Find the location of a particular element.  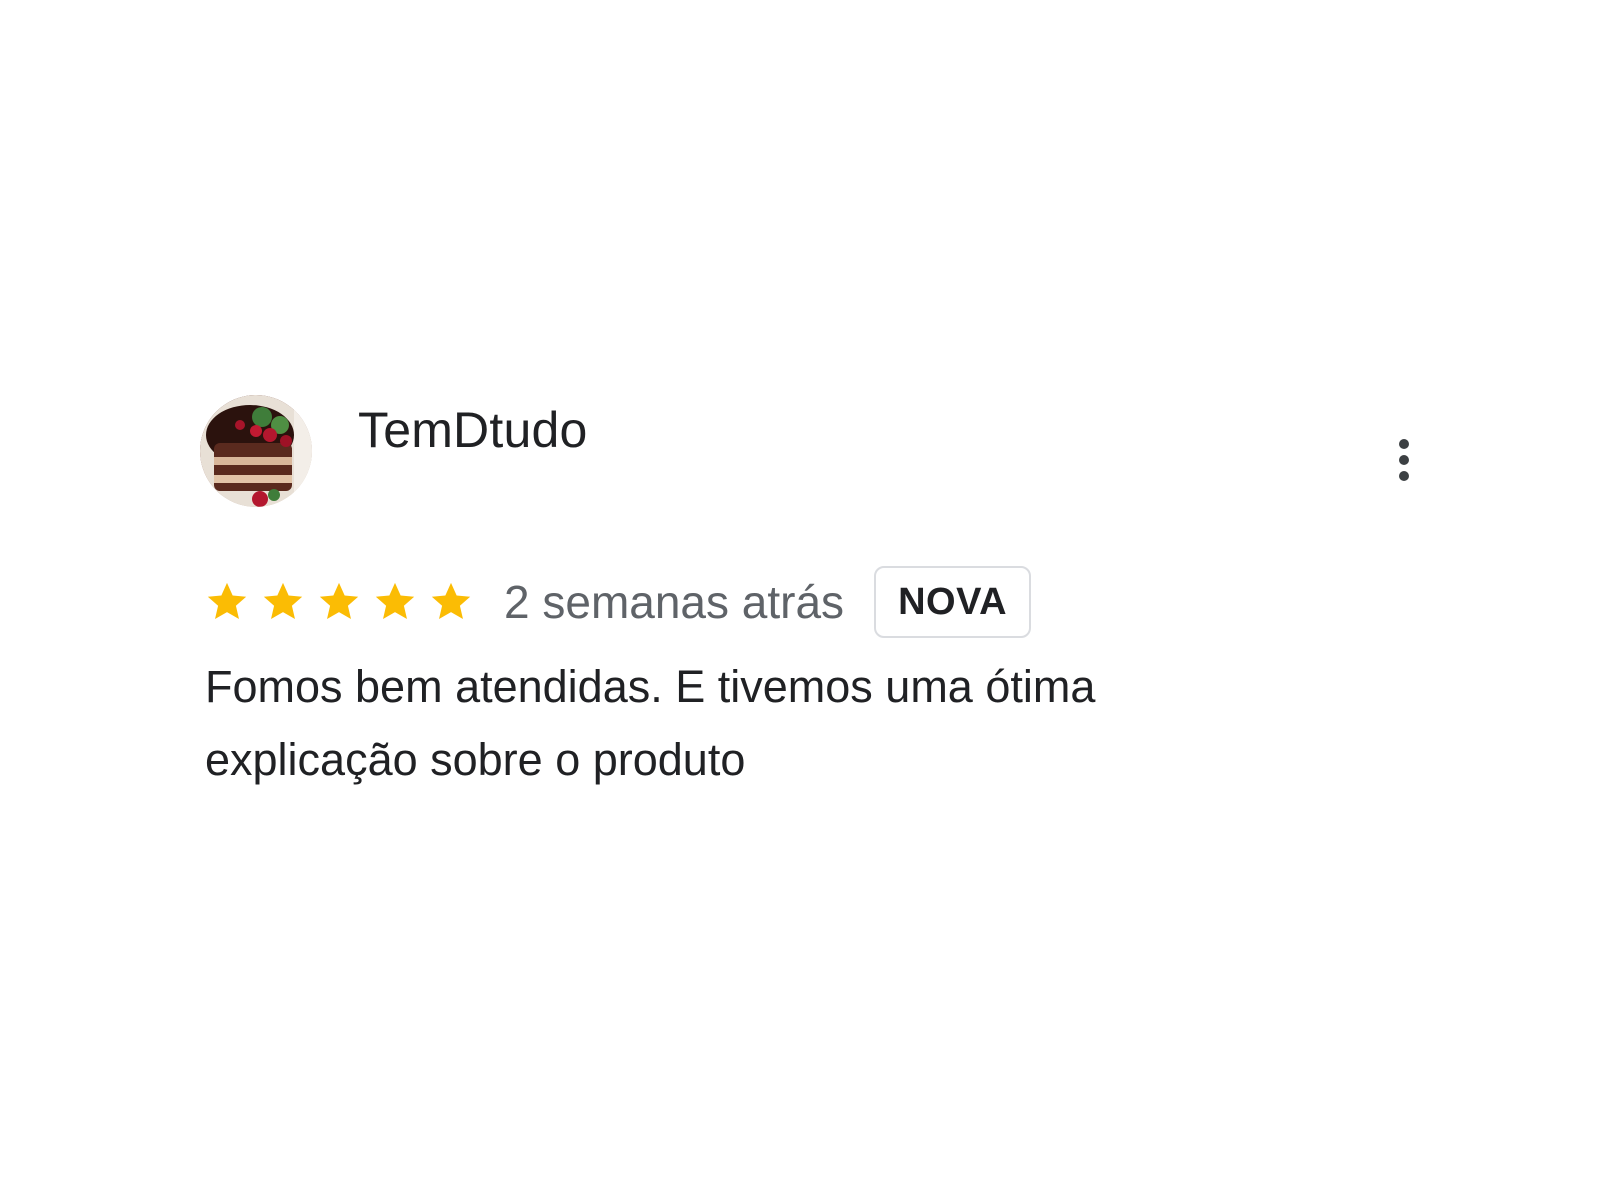

reviewer-avatar is located at coordinates (256, 451).